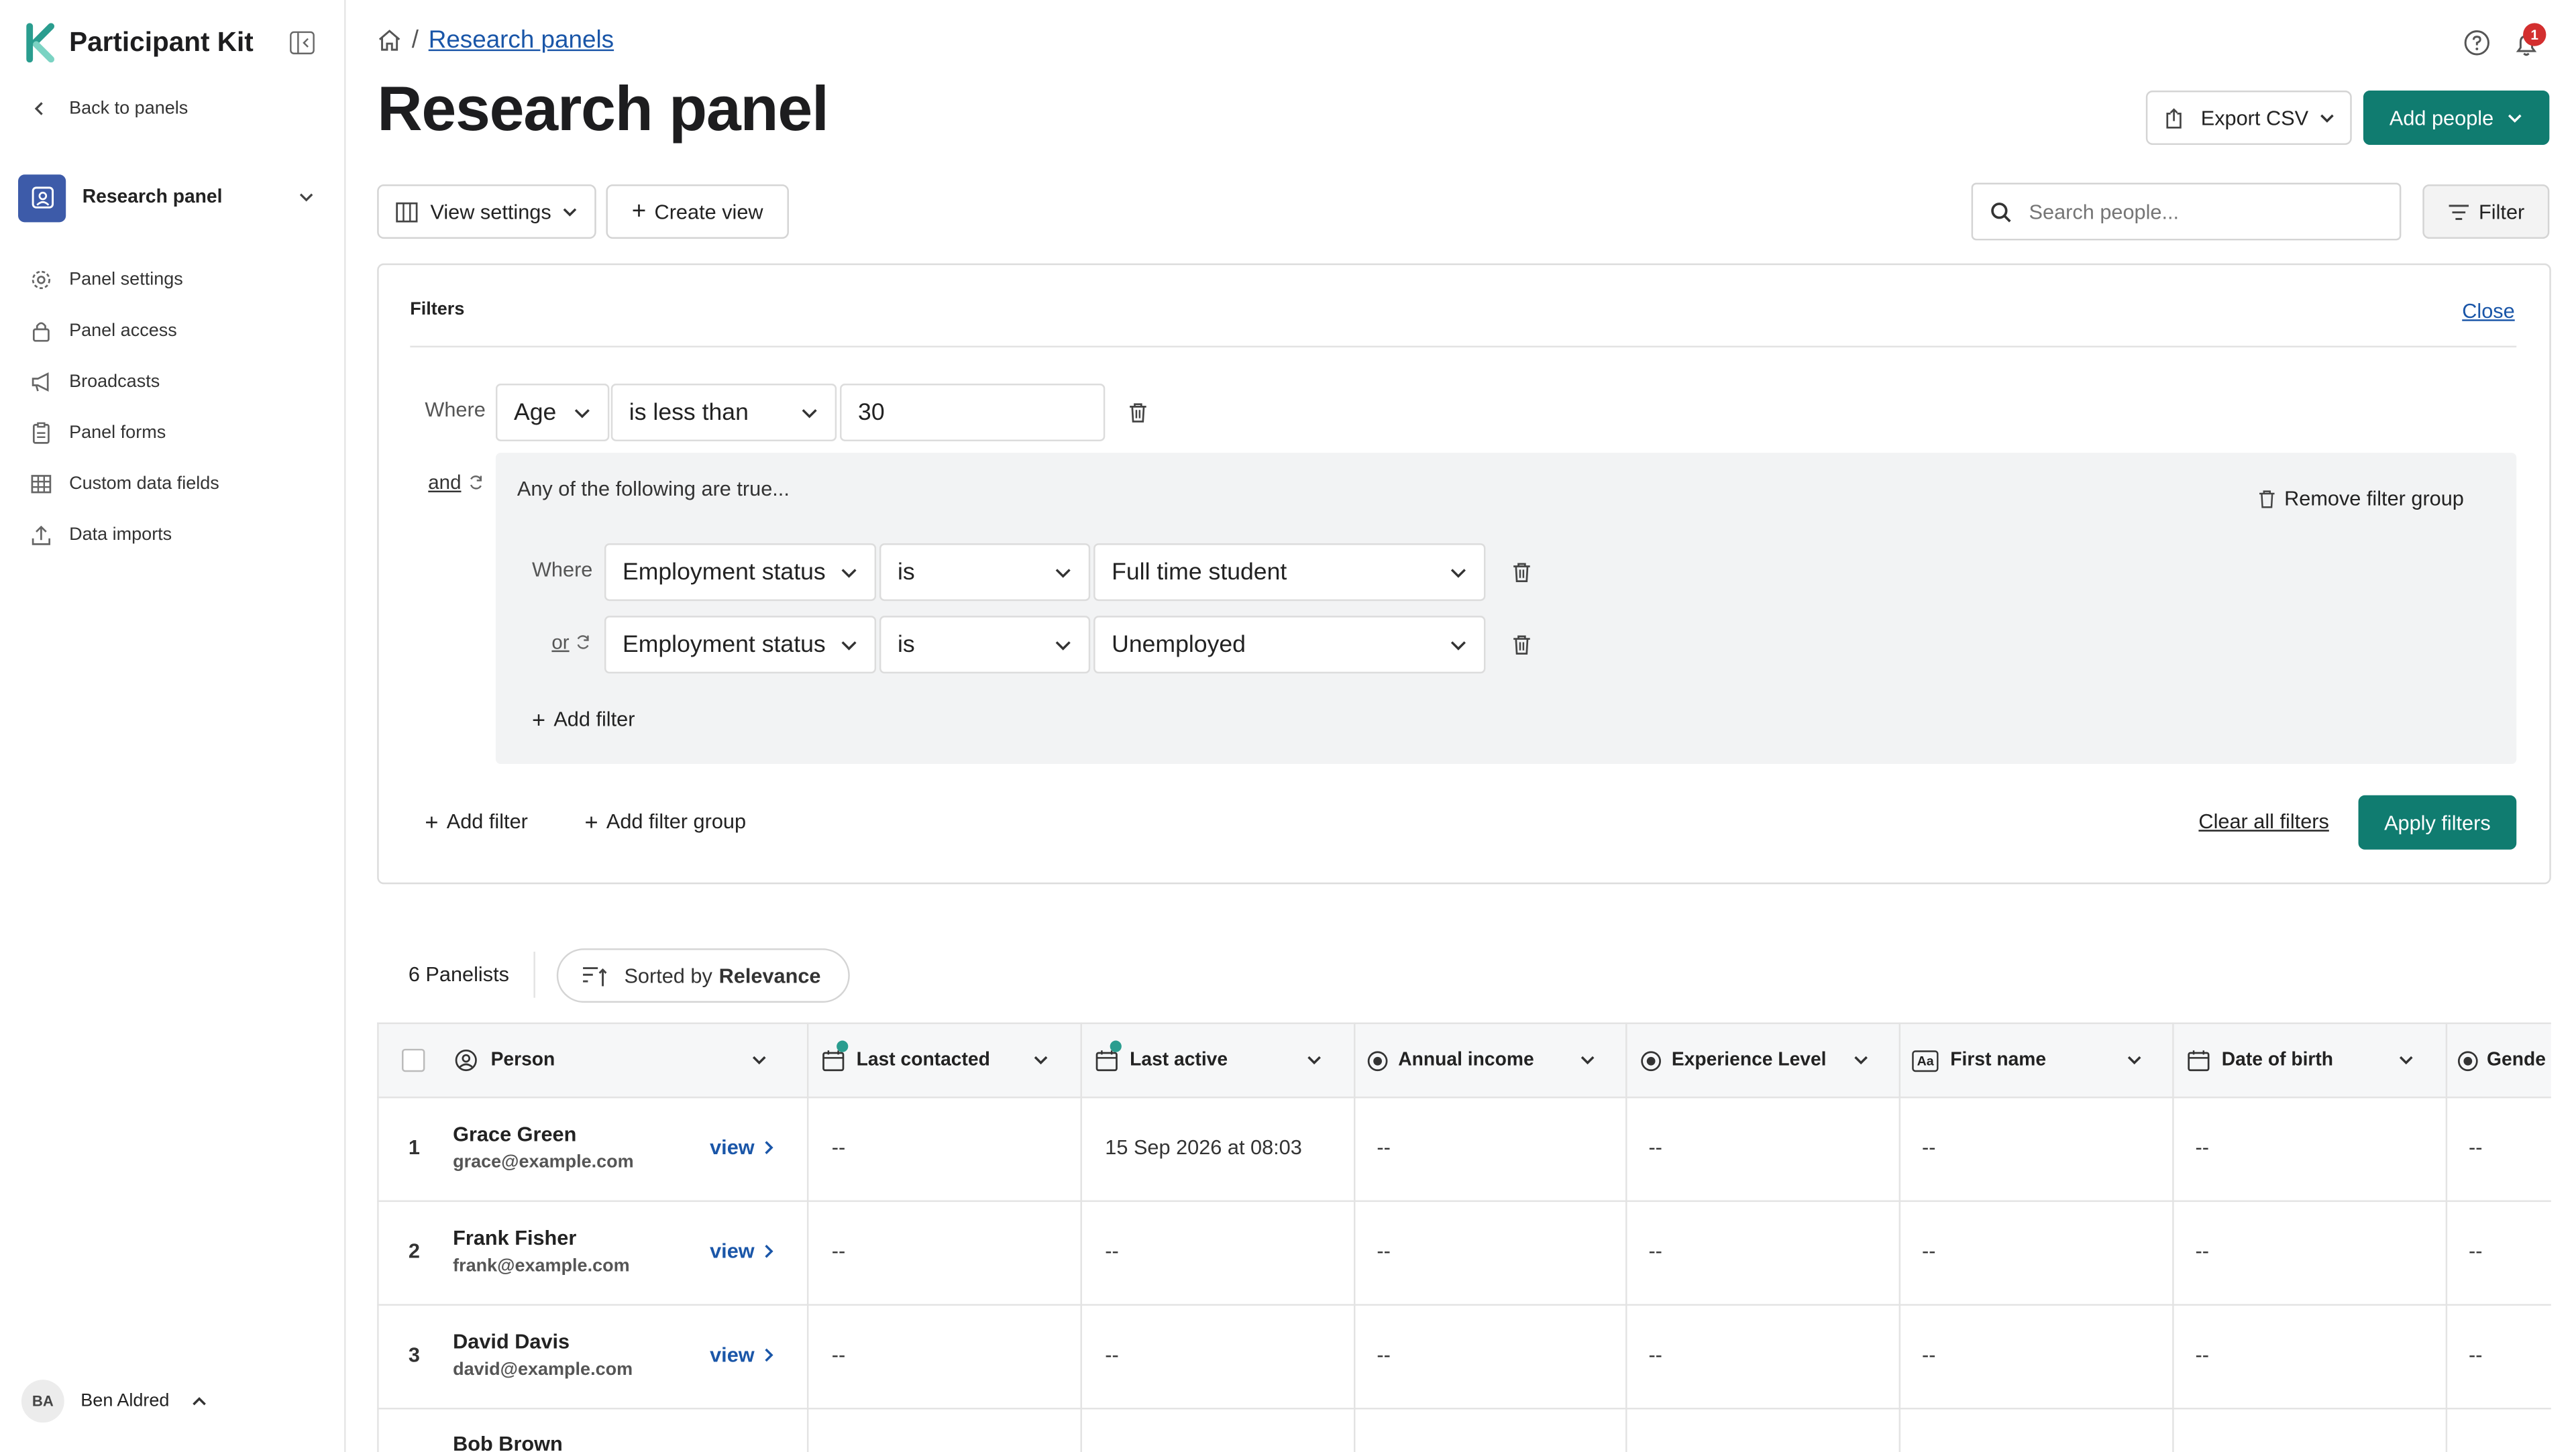 The height and width of the screenshot is (1452, 2576). I want to click on column-header-person: Person, so click(619, 1061).